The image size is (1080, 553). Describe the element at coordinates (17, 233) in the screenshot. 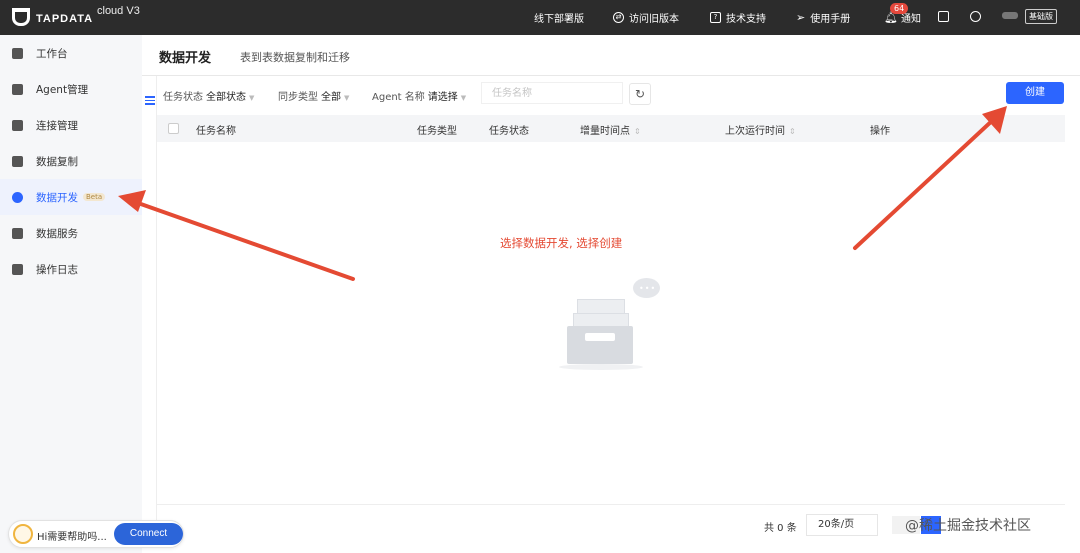

I see `chart-icon` at that location.